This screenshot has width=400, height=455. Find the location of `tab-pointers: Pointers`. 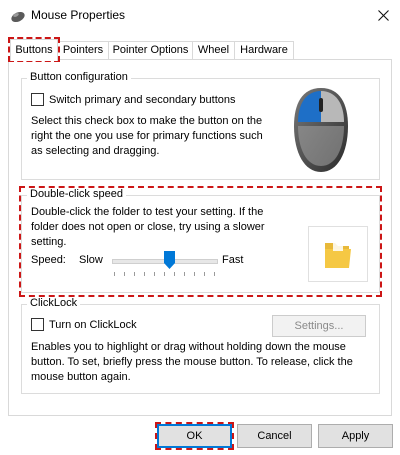

tab-pointers: Pointers is located at coordinates (83, 50).